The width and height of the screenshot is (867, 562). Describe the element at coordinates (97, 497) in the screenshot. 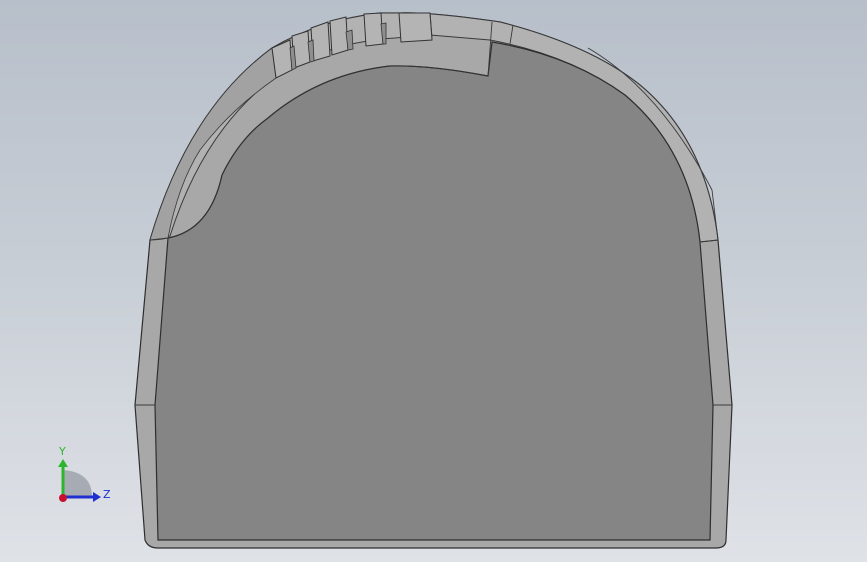

I see `triad-z-arrow-icon` at that location.